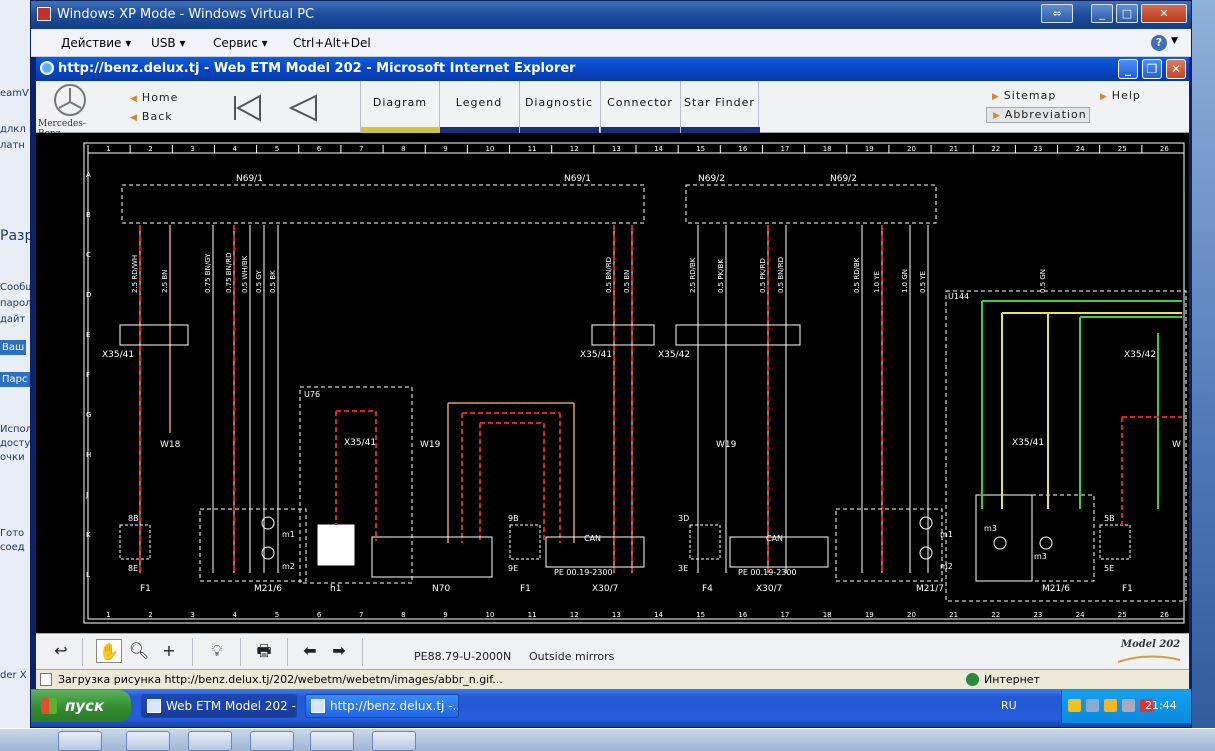  What do you see at coordinates (49, 706) in the screenshot?
I see `windows-flag-icon` at bounding box center [49, 706].